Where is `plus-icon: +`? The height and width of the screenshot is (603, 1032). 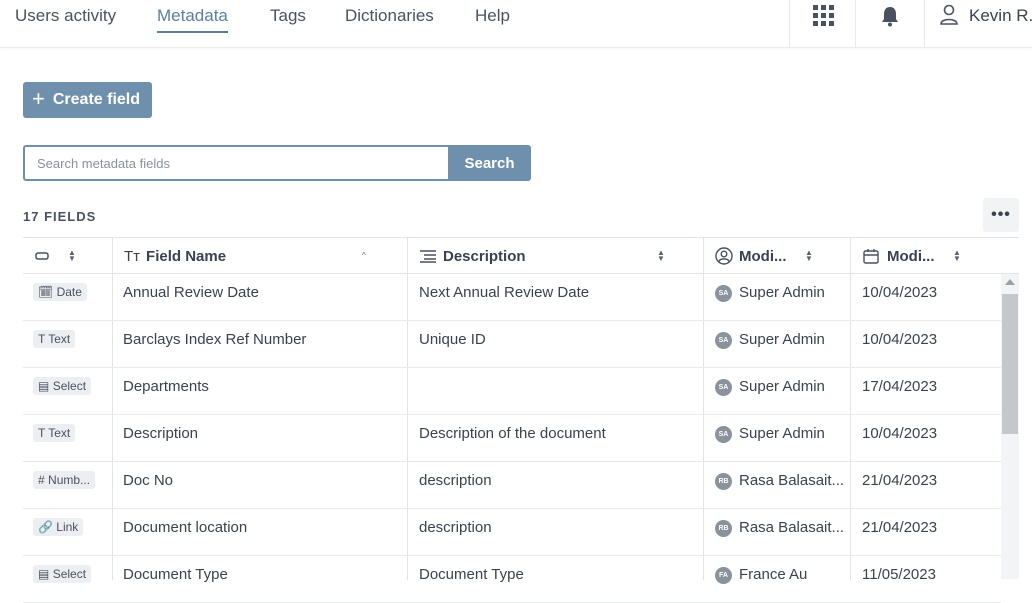
plus-icon: + is located at coordinates (38, 98).